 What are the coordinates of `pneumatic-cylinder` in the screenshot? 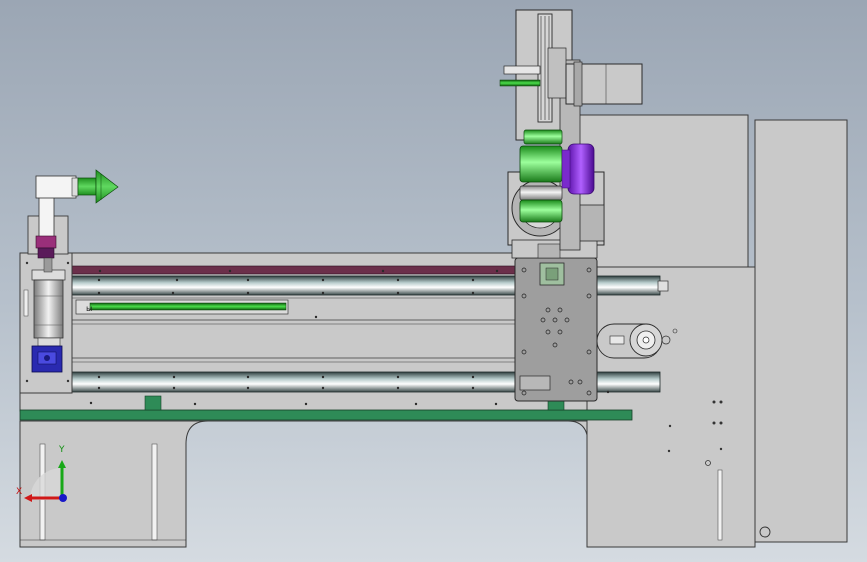 It's located at (48, 308).